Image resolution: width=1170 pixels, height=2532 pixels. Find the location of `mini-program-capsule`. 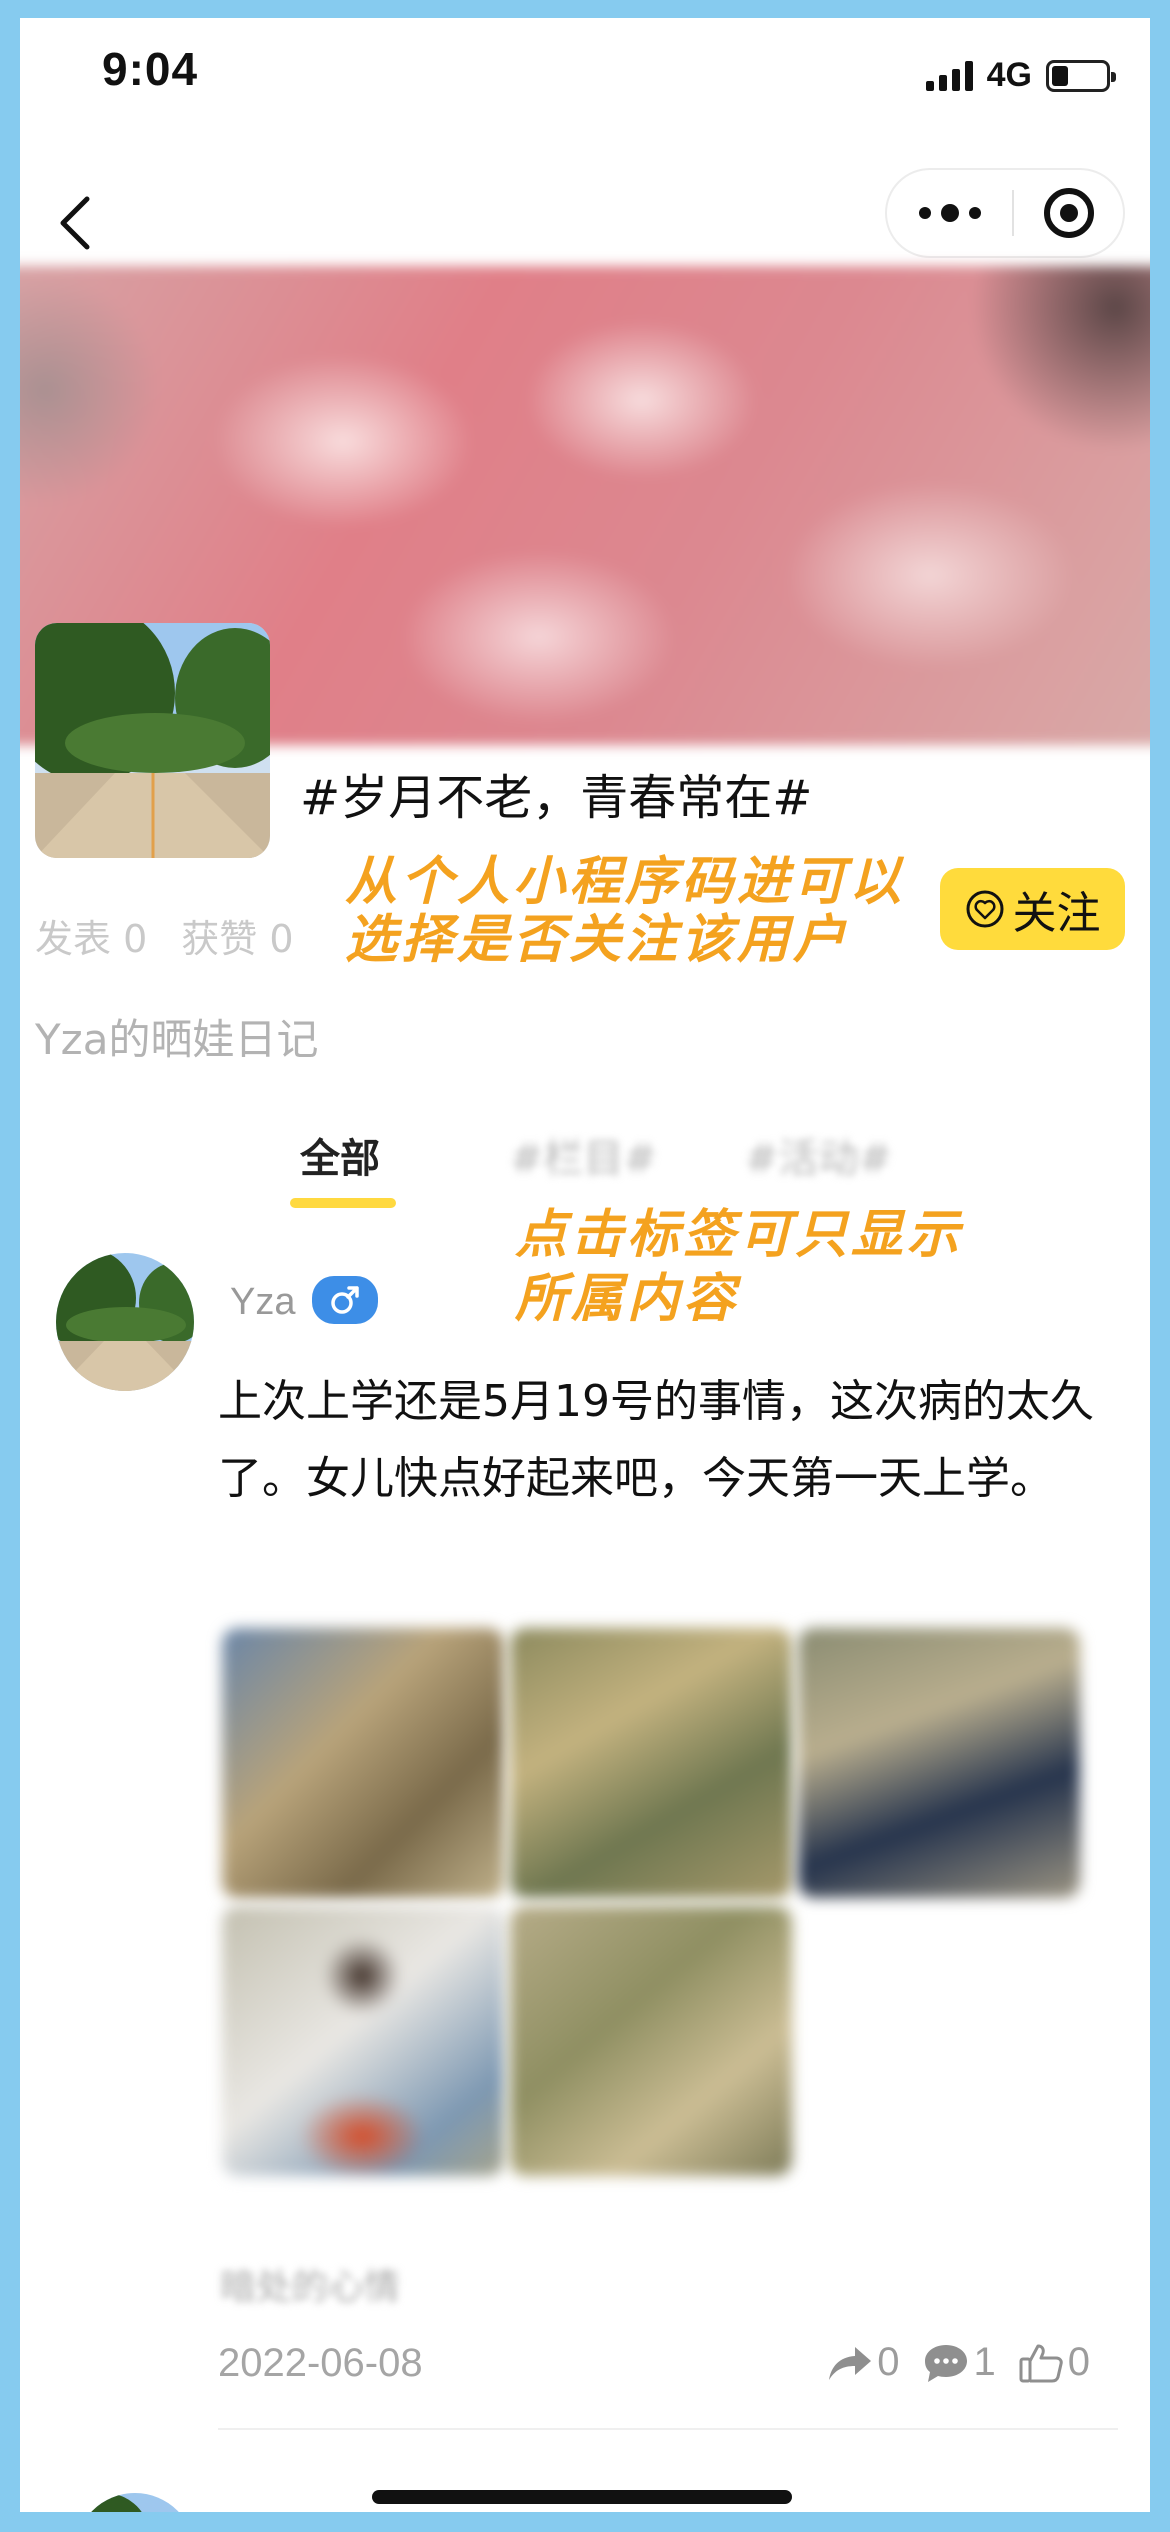

mini-program-capsule is located at coordinates (1005, 213).